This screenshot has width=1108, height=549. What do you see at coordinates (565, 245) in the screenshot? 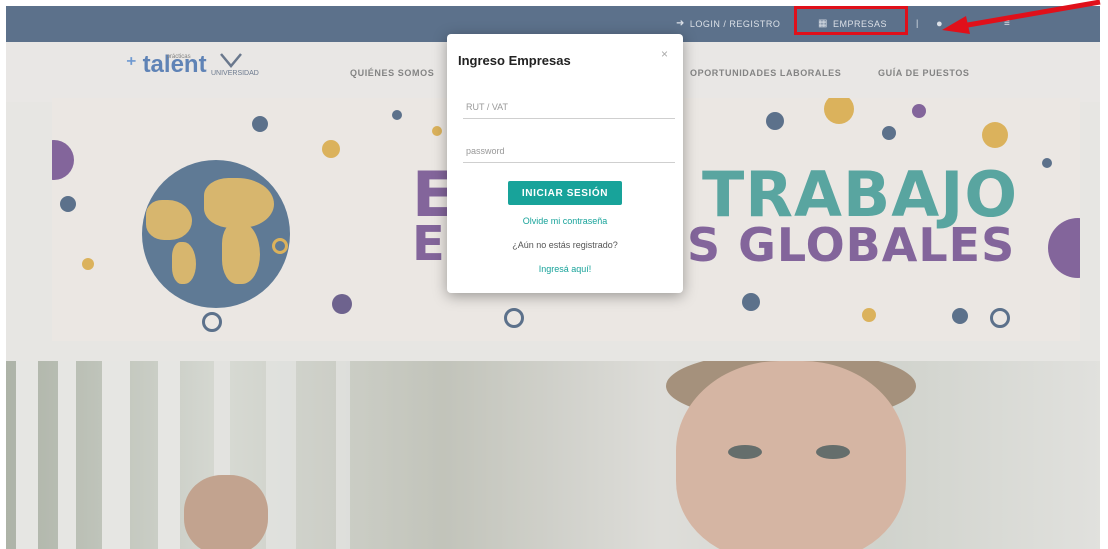
I see `not-registered-text: ¿Aún no estás registrado?` at bounding box center [565, 245].